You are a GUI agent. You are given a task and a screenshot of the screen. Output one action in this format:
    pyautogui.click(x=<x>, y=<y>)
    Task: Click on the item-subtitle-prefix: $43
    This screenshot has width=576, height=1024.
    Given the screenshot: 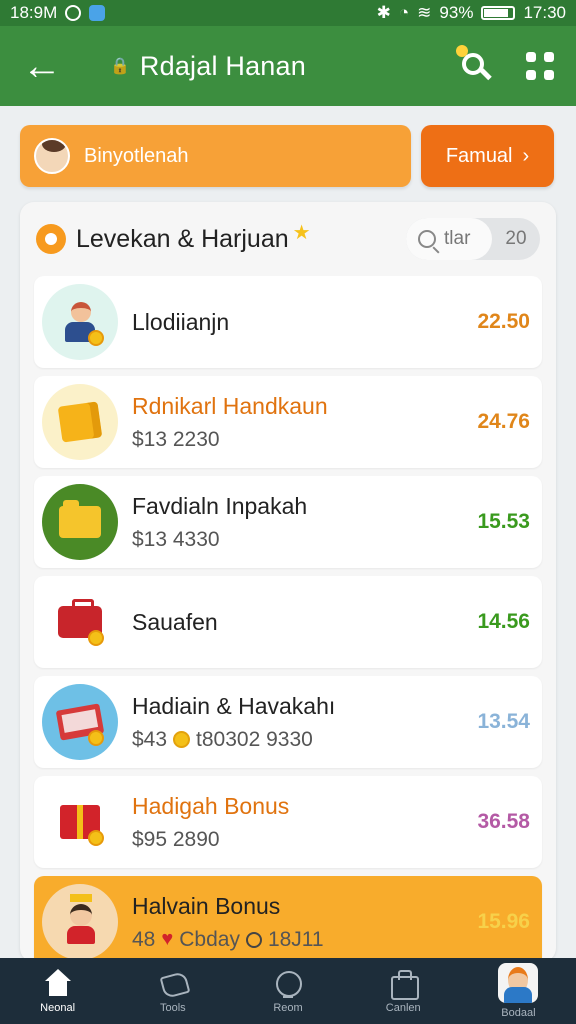 What is the action you would take?
    pyautogui.click(x=150, y=739)
    